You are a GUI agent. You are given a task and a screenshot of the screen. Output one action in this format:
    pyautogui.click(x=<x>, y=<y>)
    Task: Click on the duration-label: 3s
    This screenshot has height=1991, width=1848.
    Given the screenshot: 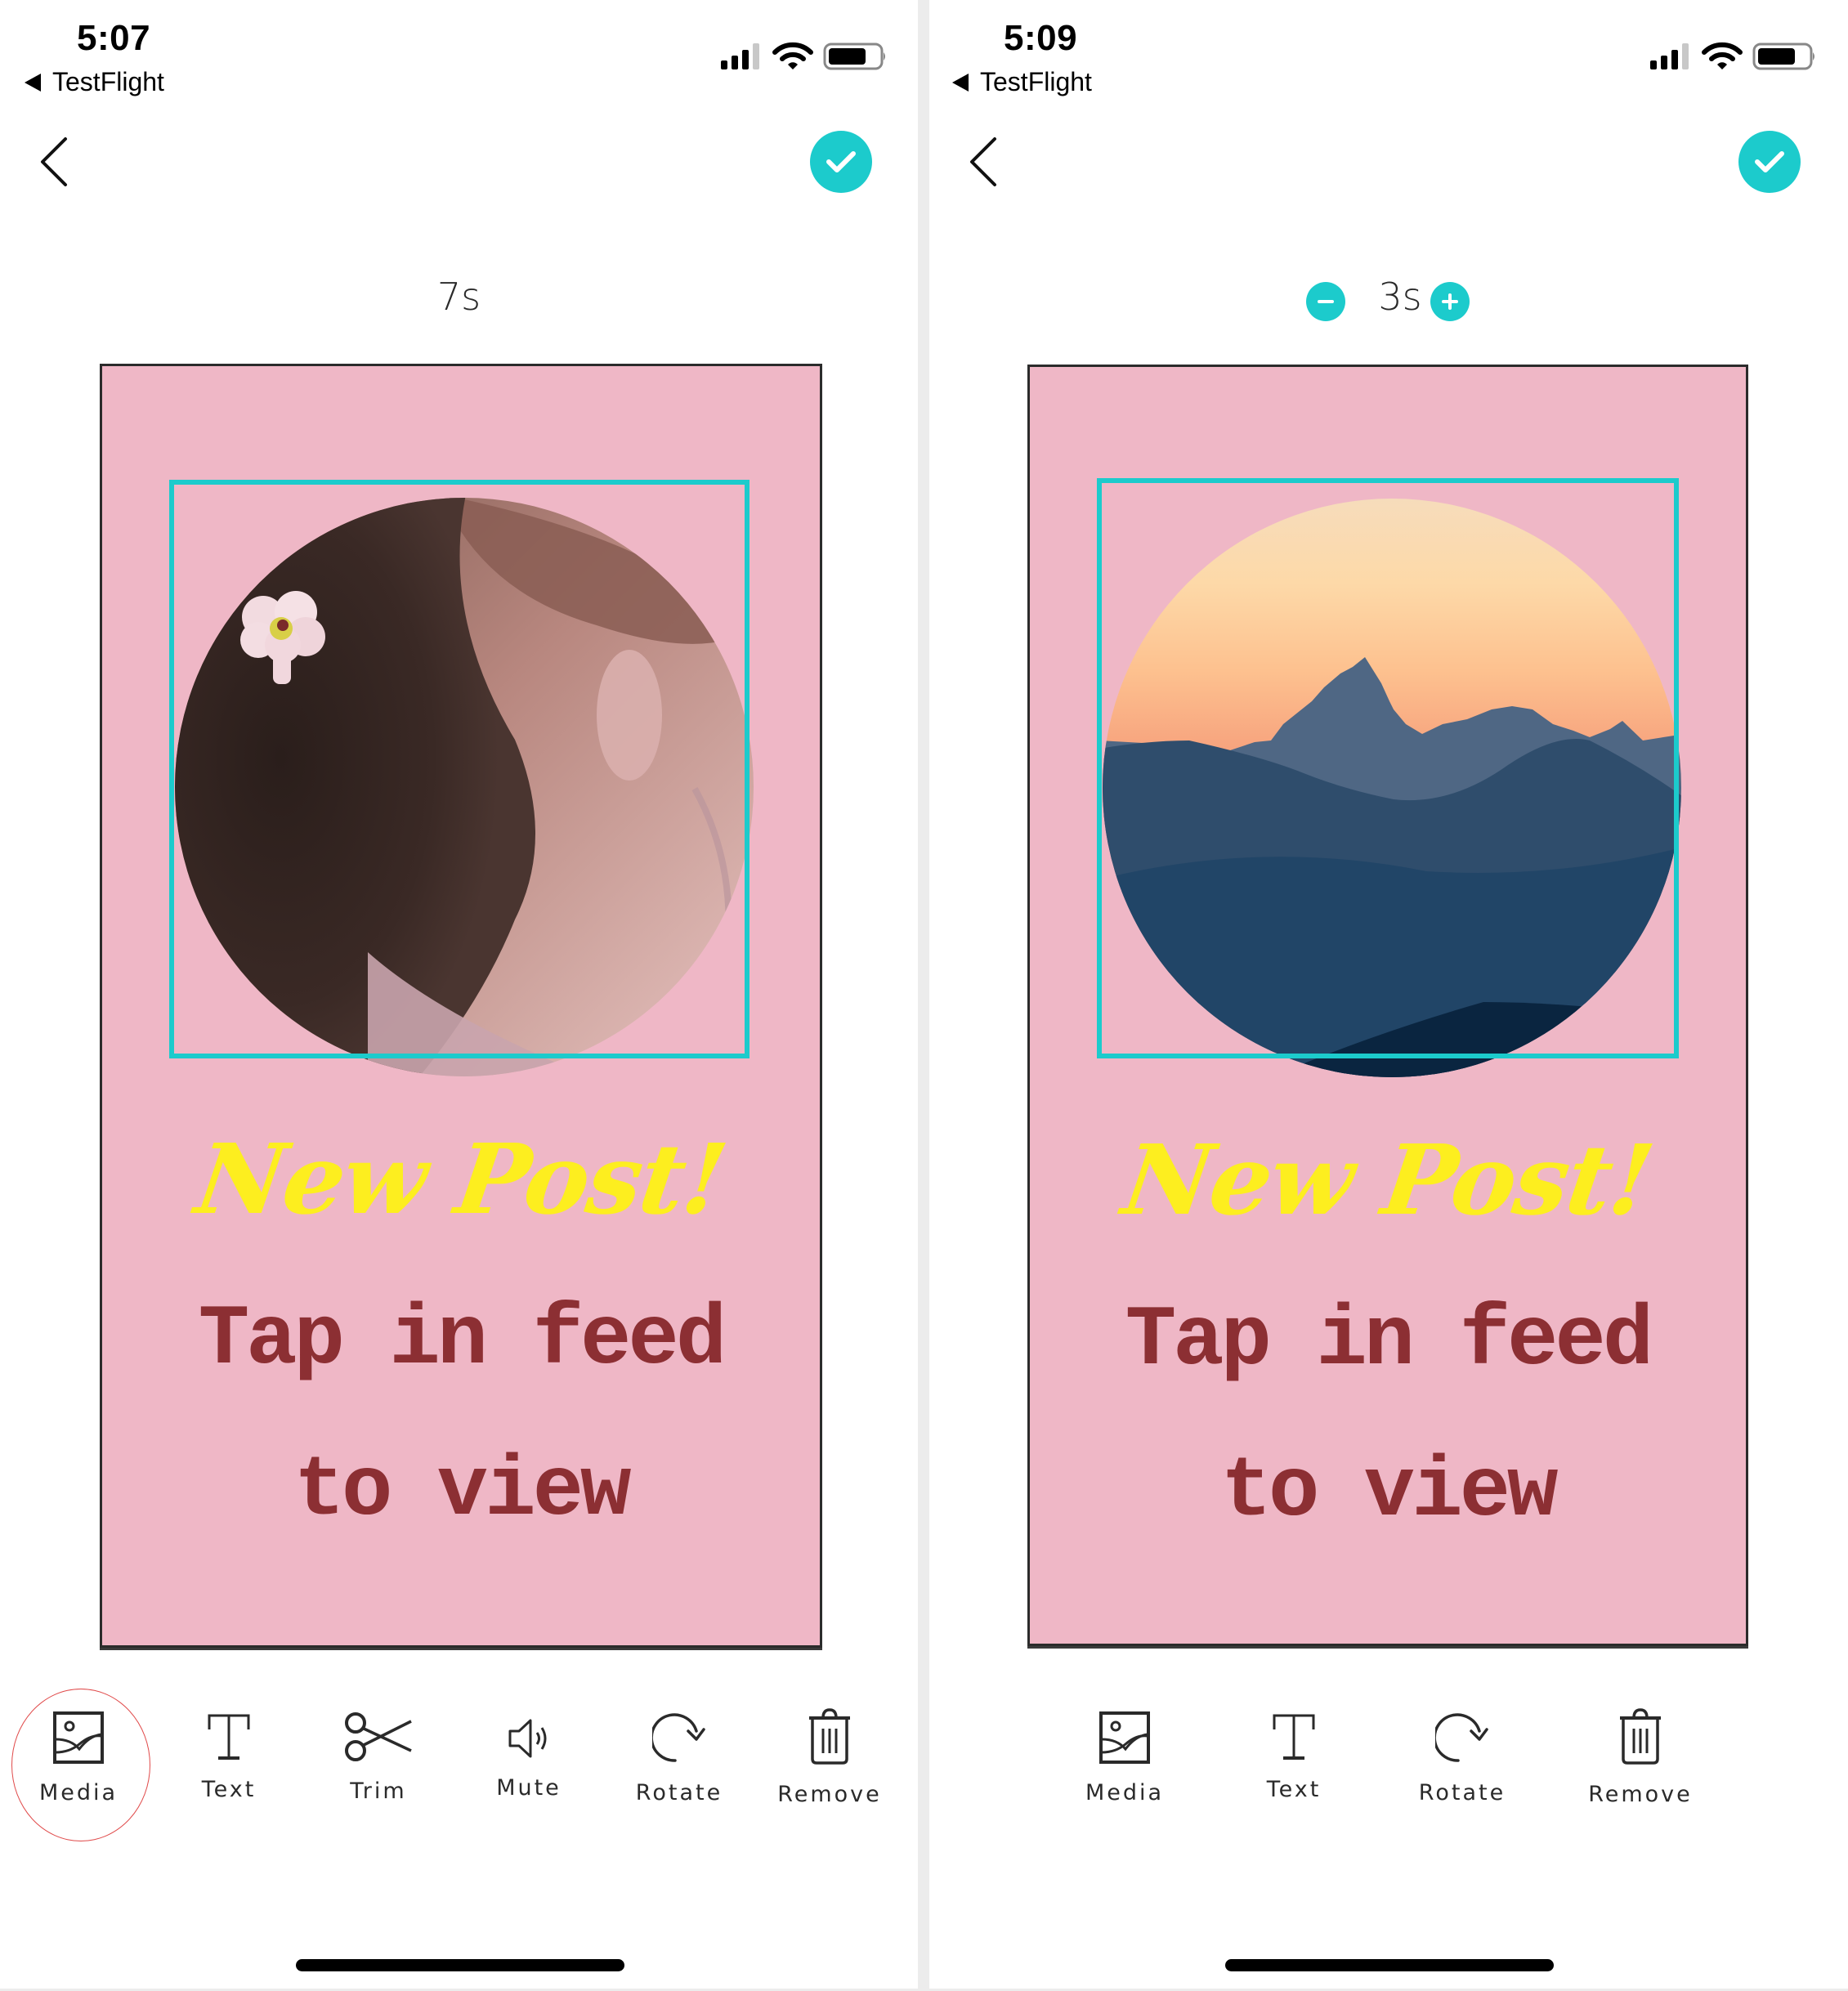 What is the action you would take?
    pyautogui.click(x=1400, y=297)
    